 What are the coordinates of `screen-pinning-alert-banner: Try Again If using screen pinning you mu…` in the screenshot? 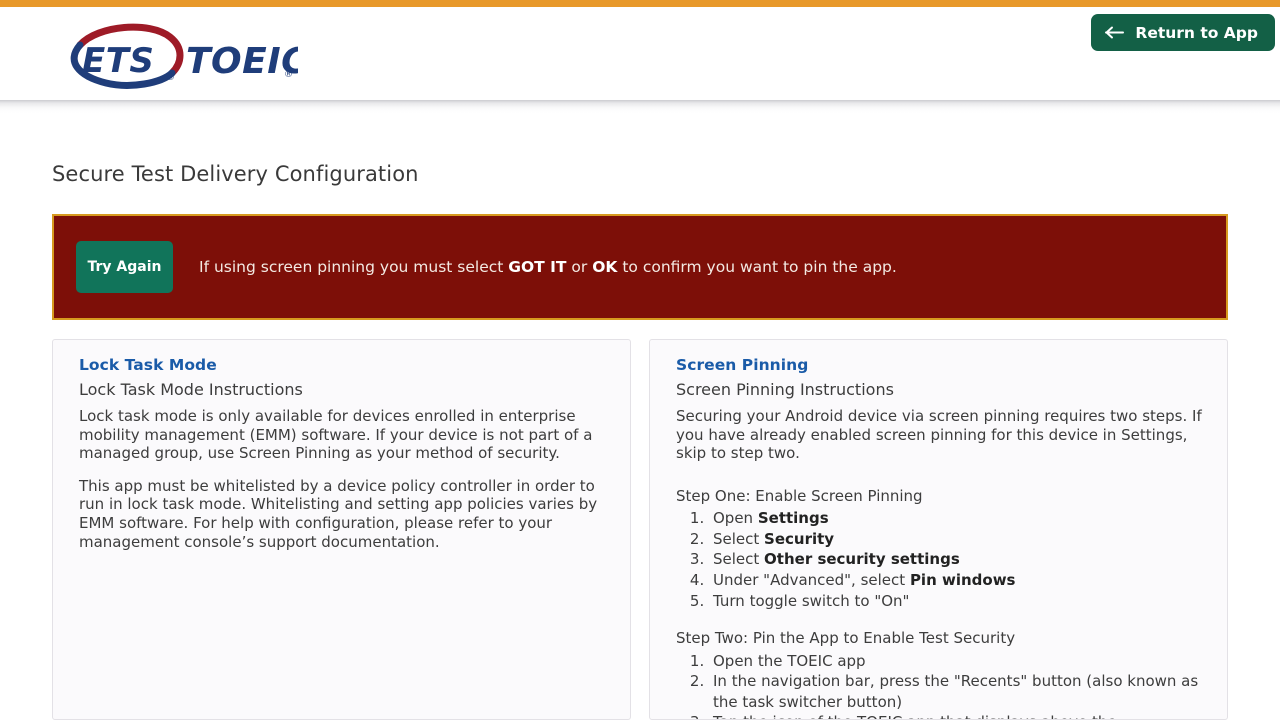 It's located at (640, 267).